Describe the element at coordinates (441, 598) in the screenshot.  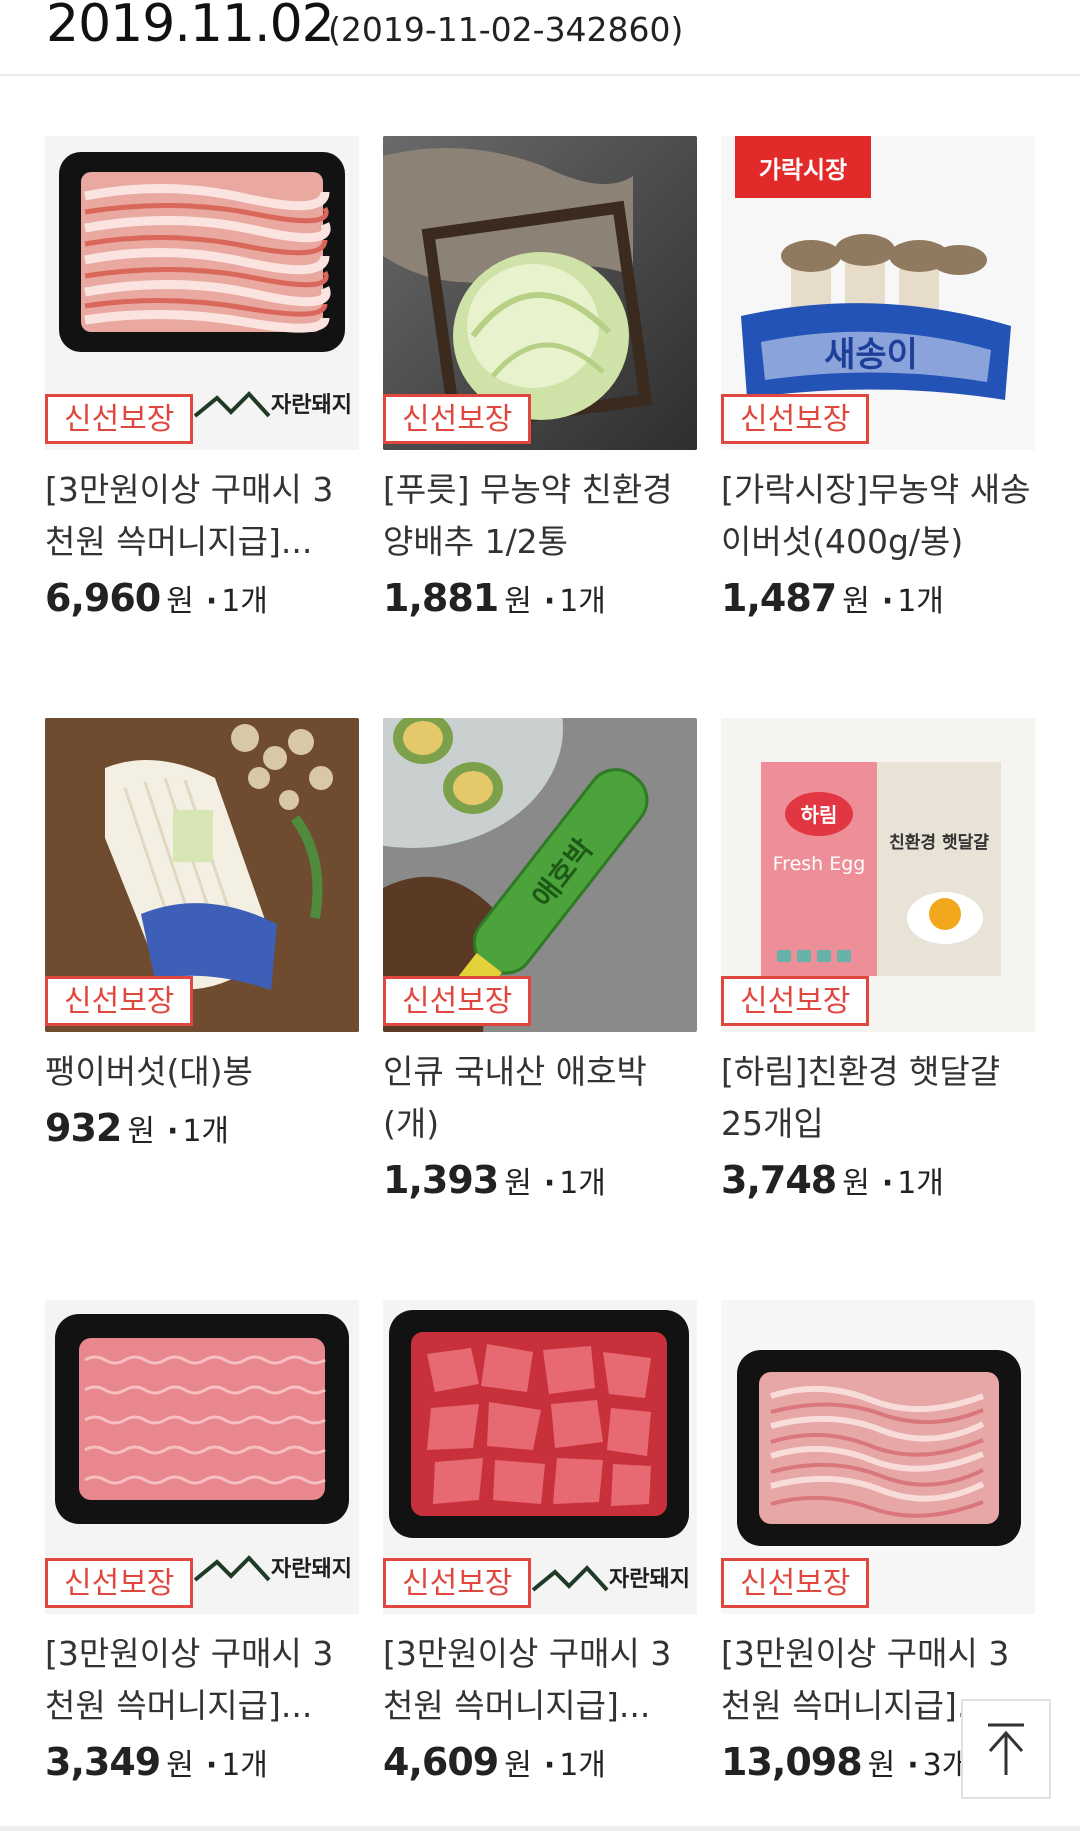
I see `product-price: 1,881` at that location.